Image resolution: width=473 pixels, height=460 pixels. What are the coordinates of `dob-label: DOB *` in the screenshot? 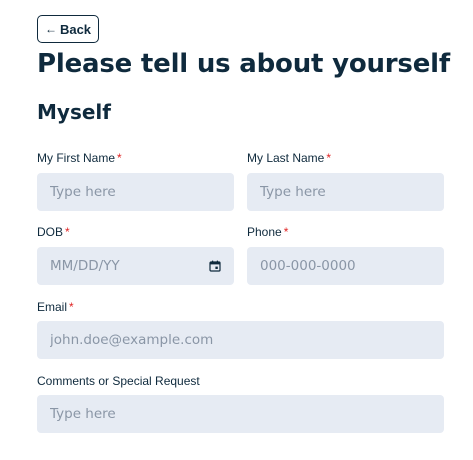 It's located at (53, 232).